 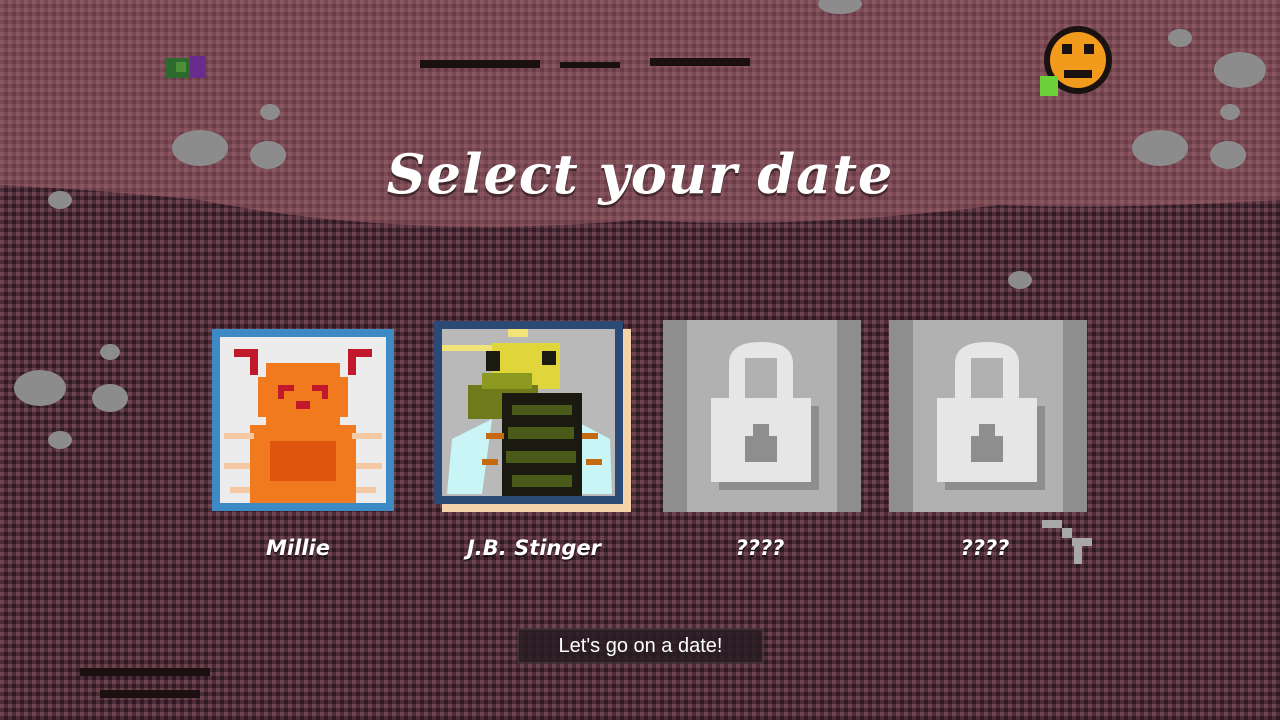 I want to click on character-name-millie: Millie, so click(x=298, y=548).